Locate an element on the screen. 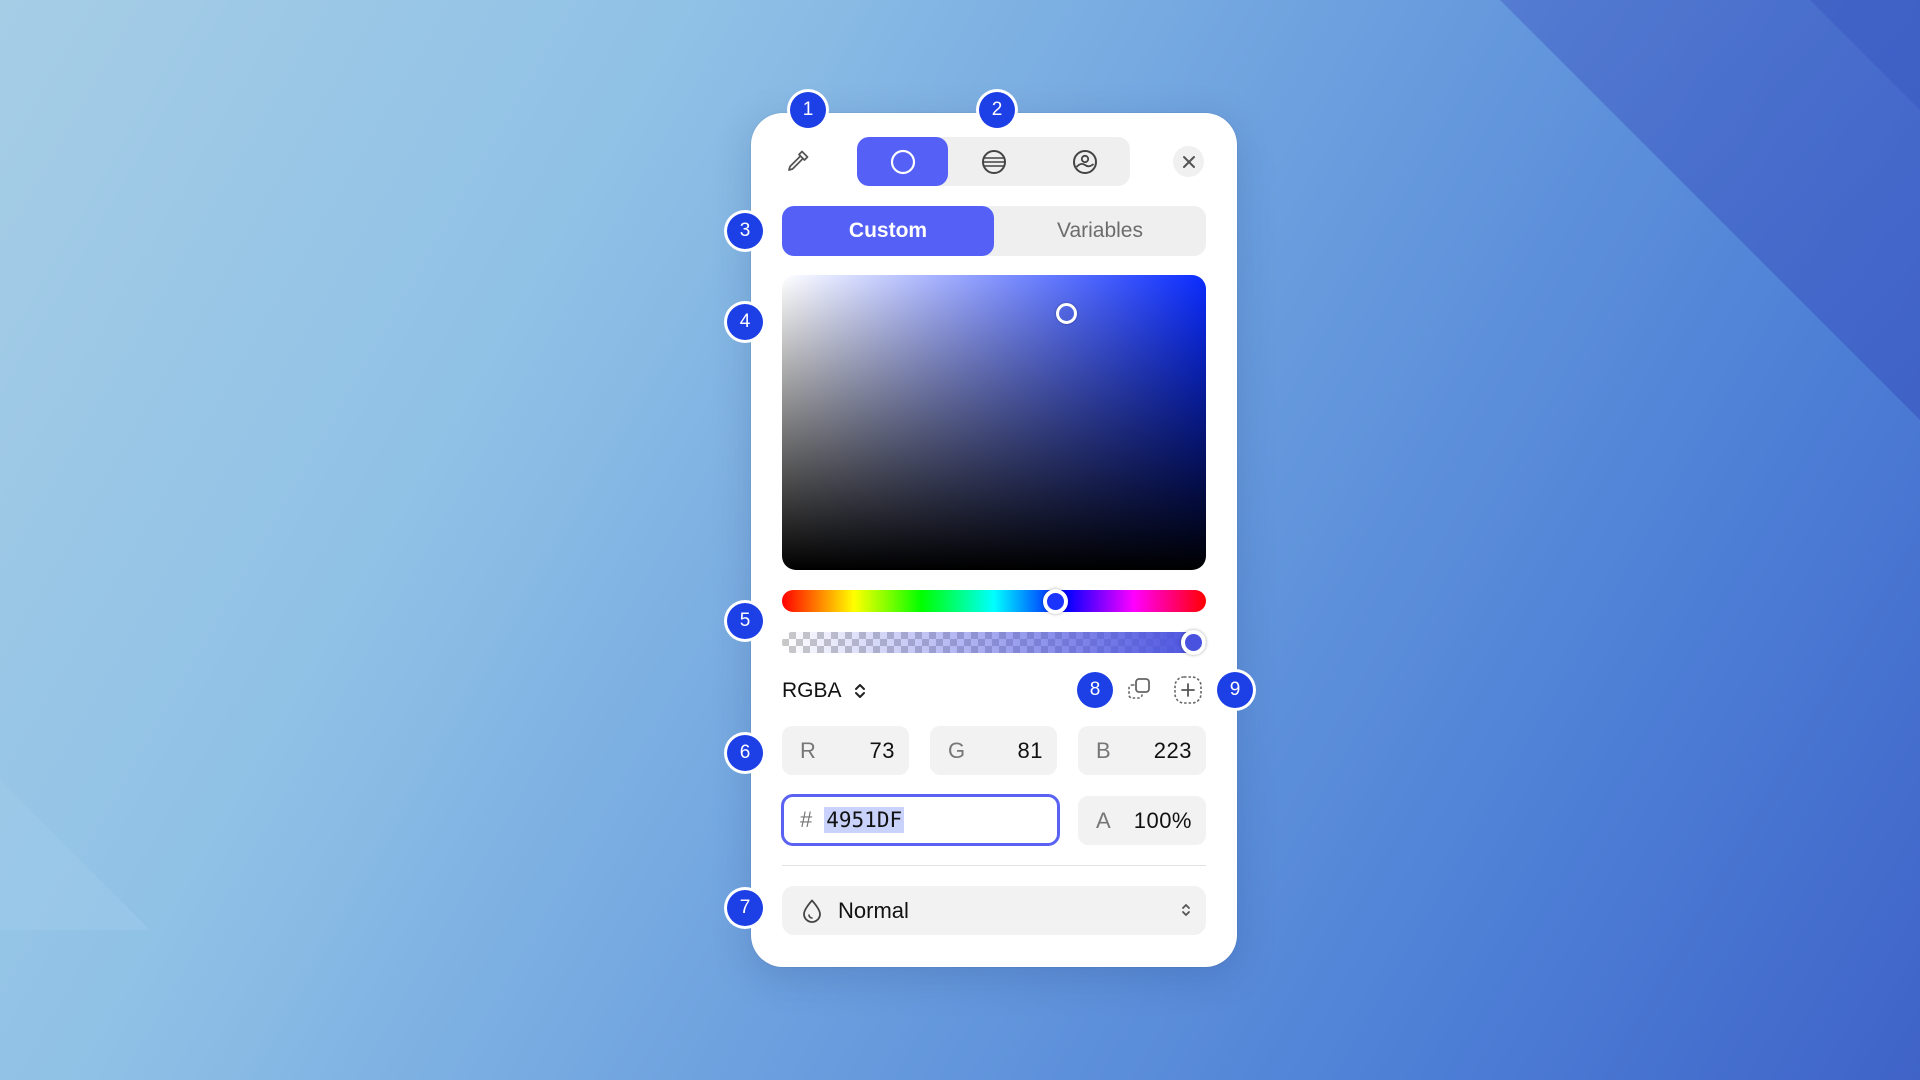  alpha-field: A 100% is located at coordinates (1142, 820).